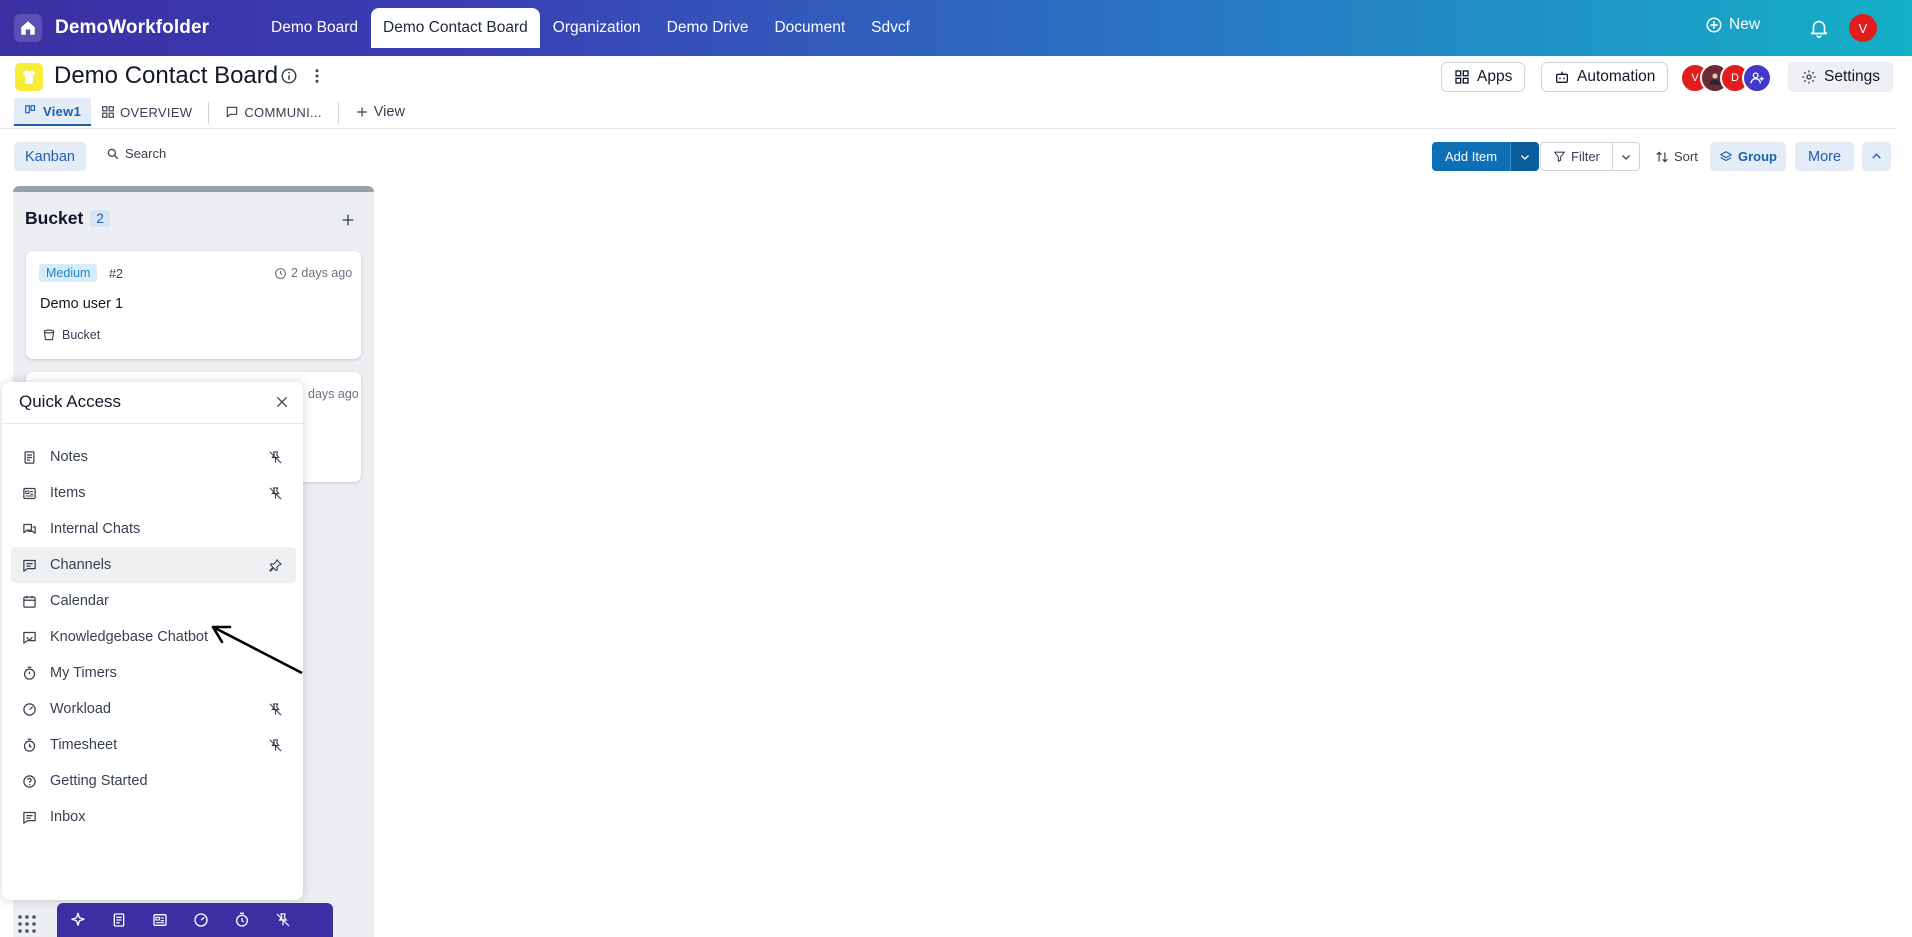 The height and width of the screenshot is (937, 1912). What do you see at coordinates (49, 335) in the screenshot?
I see `bucket-icon` at bounding box center [49, 335].